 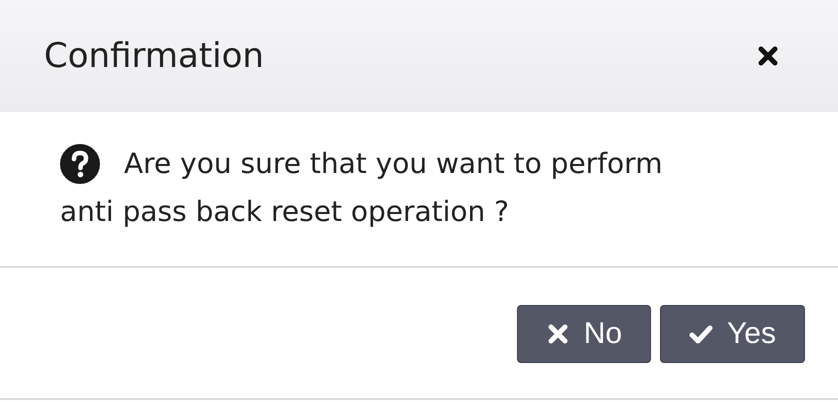 I want to click on question-icon, so click(x=80, y=164).